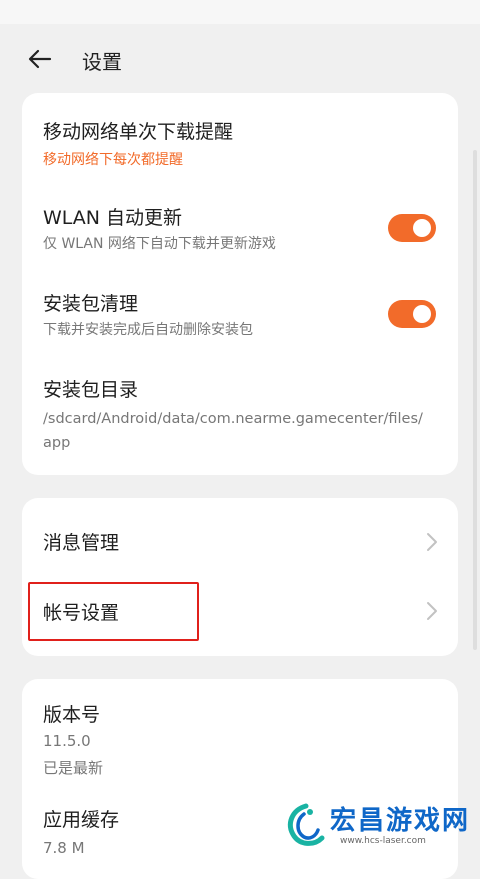 Image resolution: width=480 pixels, height=879 pixels. Describe the element at coordinates (91, 304) in the screenshot. I see `package-cleanup-title: 安装包清理` at that location.